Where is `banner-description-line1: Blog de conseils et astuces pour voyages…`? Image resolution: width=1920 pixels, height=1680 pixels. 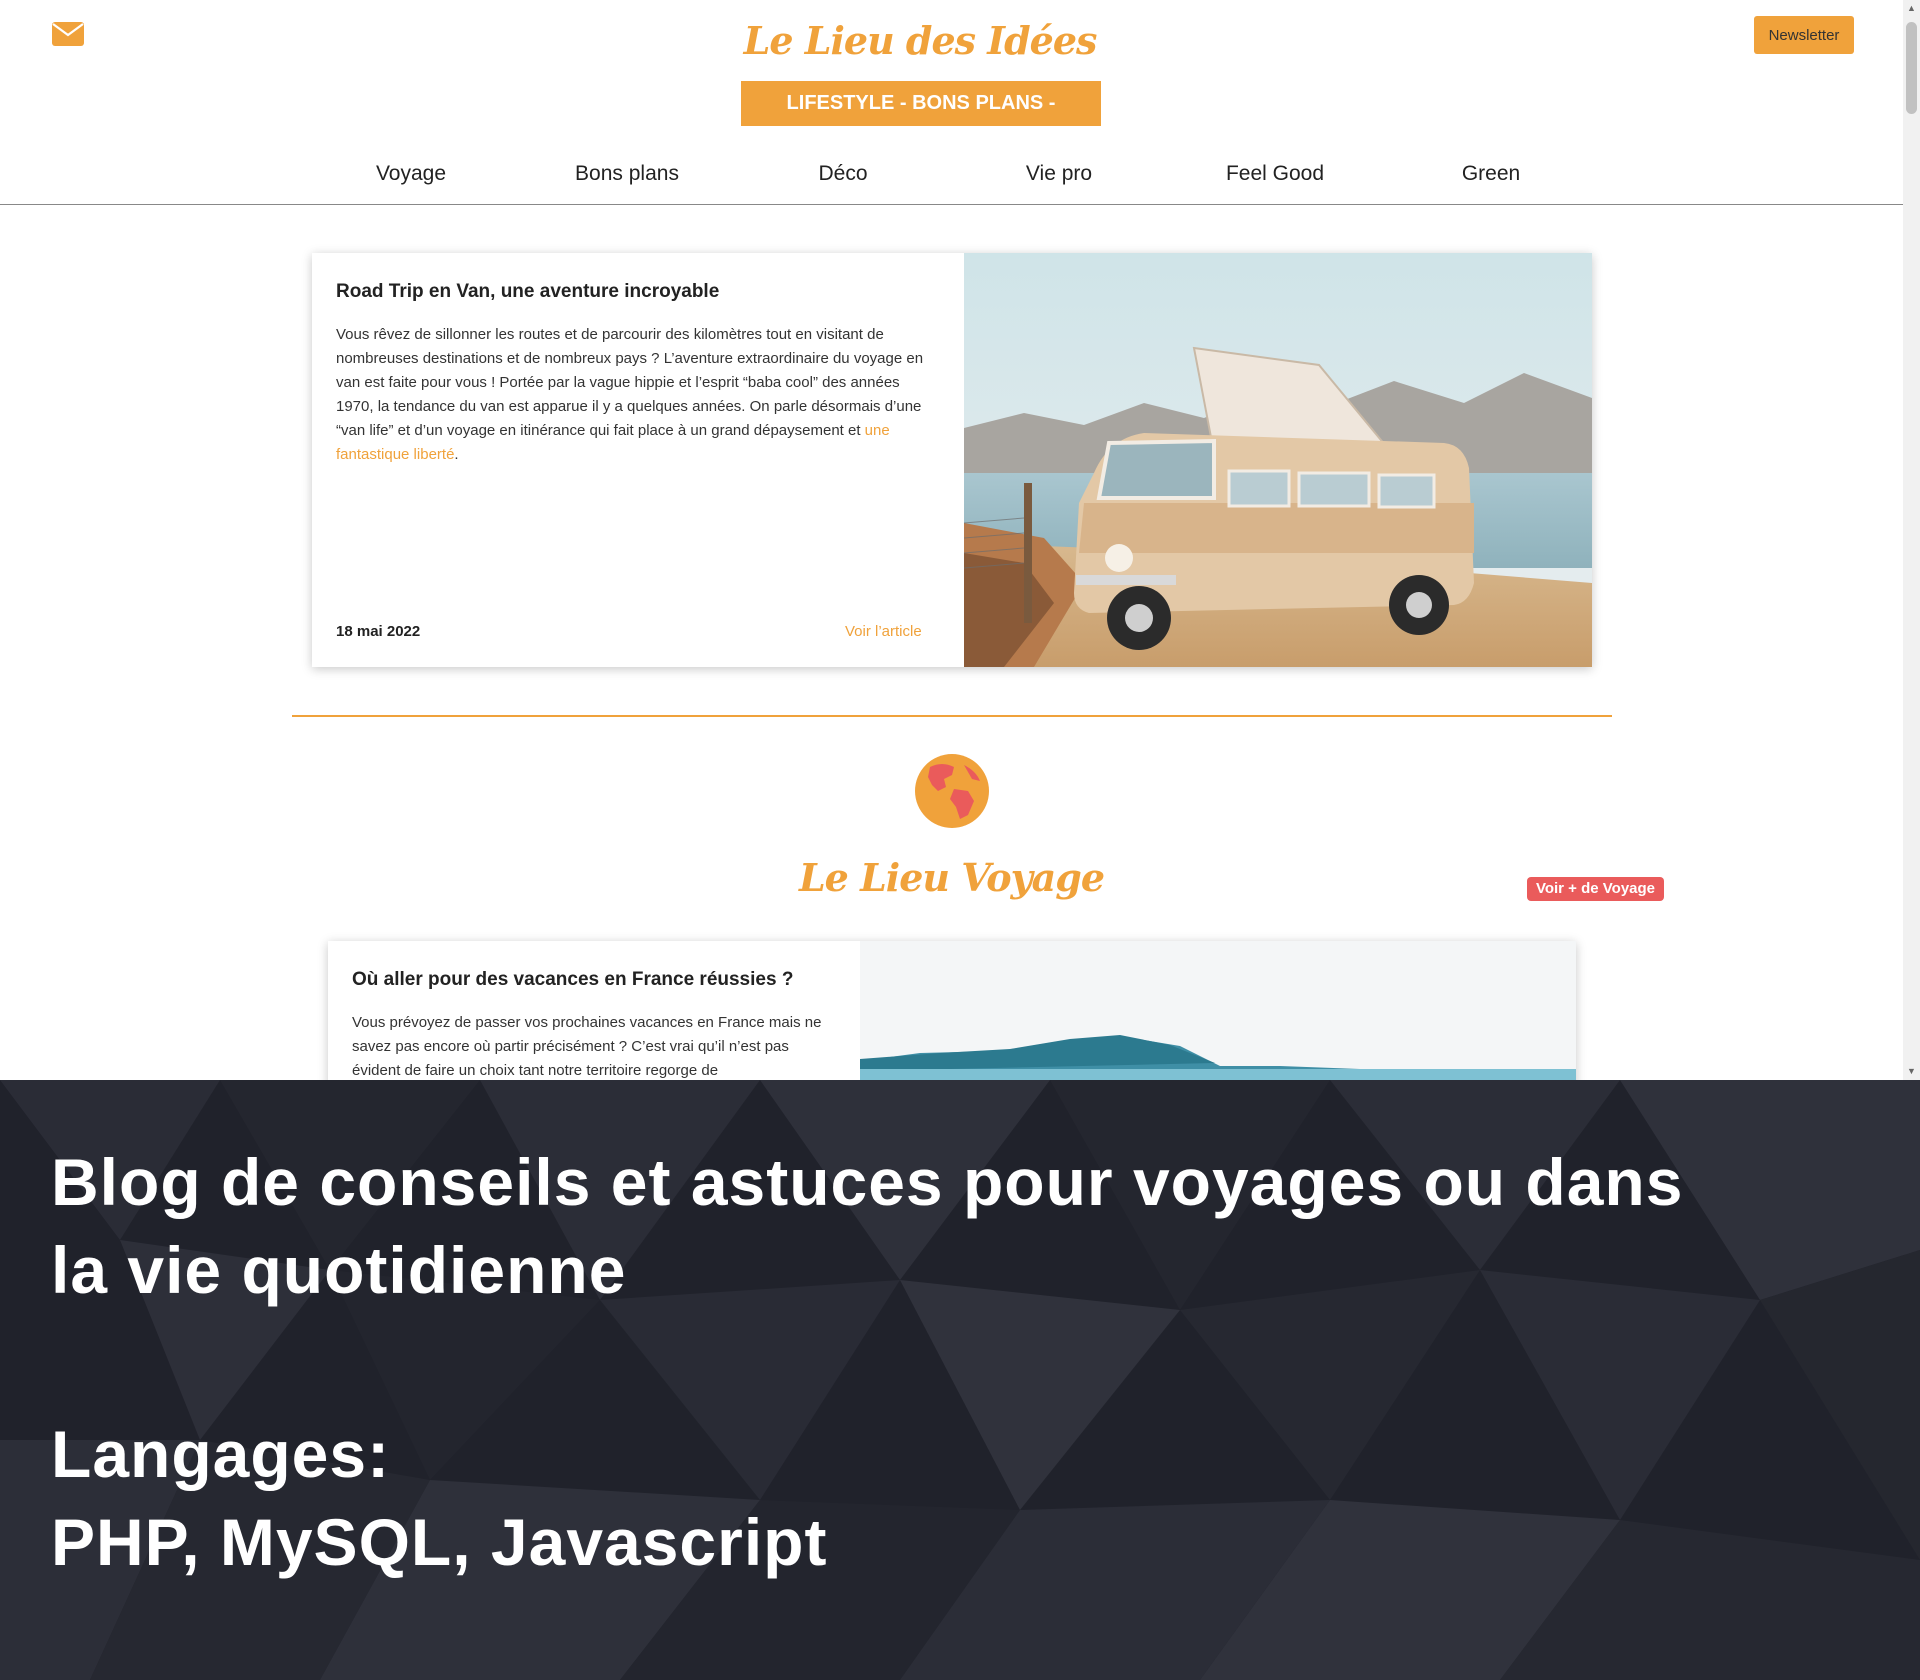 banner-description-line1: Blog de conseils et astuces pour voyages… is located at coordinates (867, 1182).